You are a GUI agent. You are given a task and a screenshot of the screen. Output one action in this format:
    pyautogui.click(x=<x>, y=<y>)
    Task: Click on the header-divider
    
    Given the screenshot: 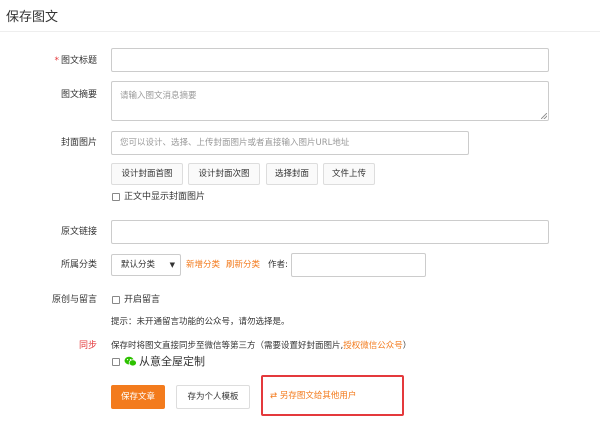 What is the action you would take?
    pyautogui.click(x=300, y=31)
    